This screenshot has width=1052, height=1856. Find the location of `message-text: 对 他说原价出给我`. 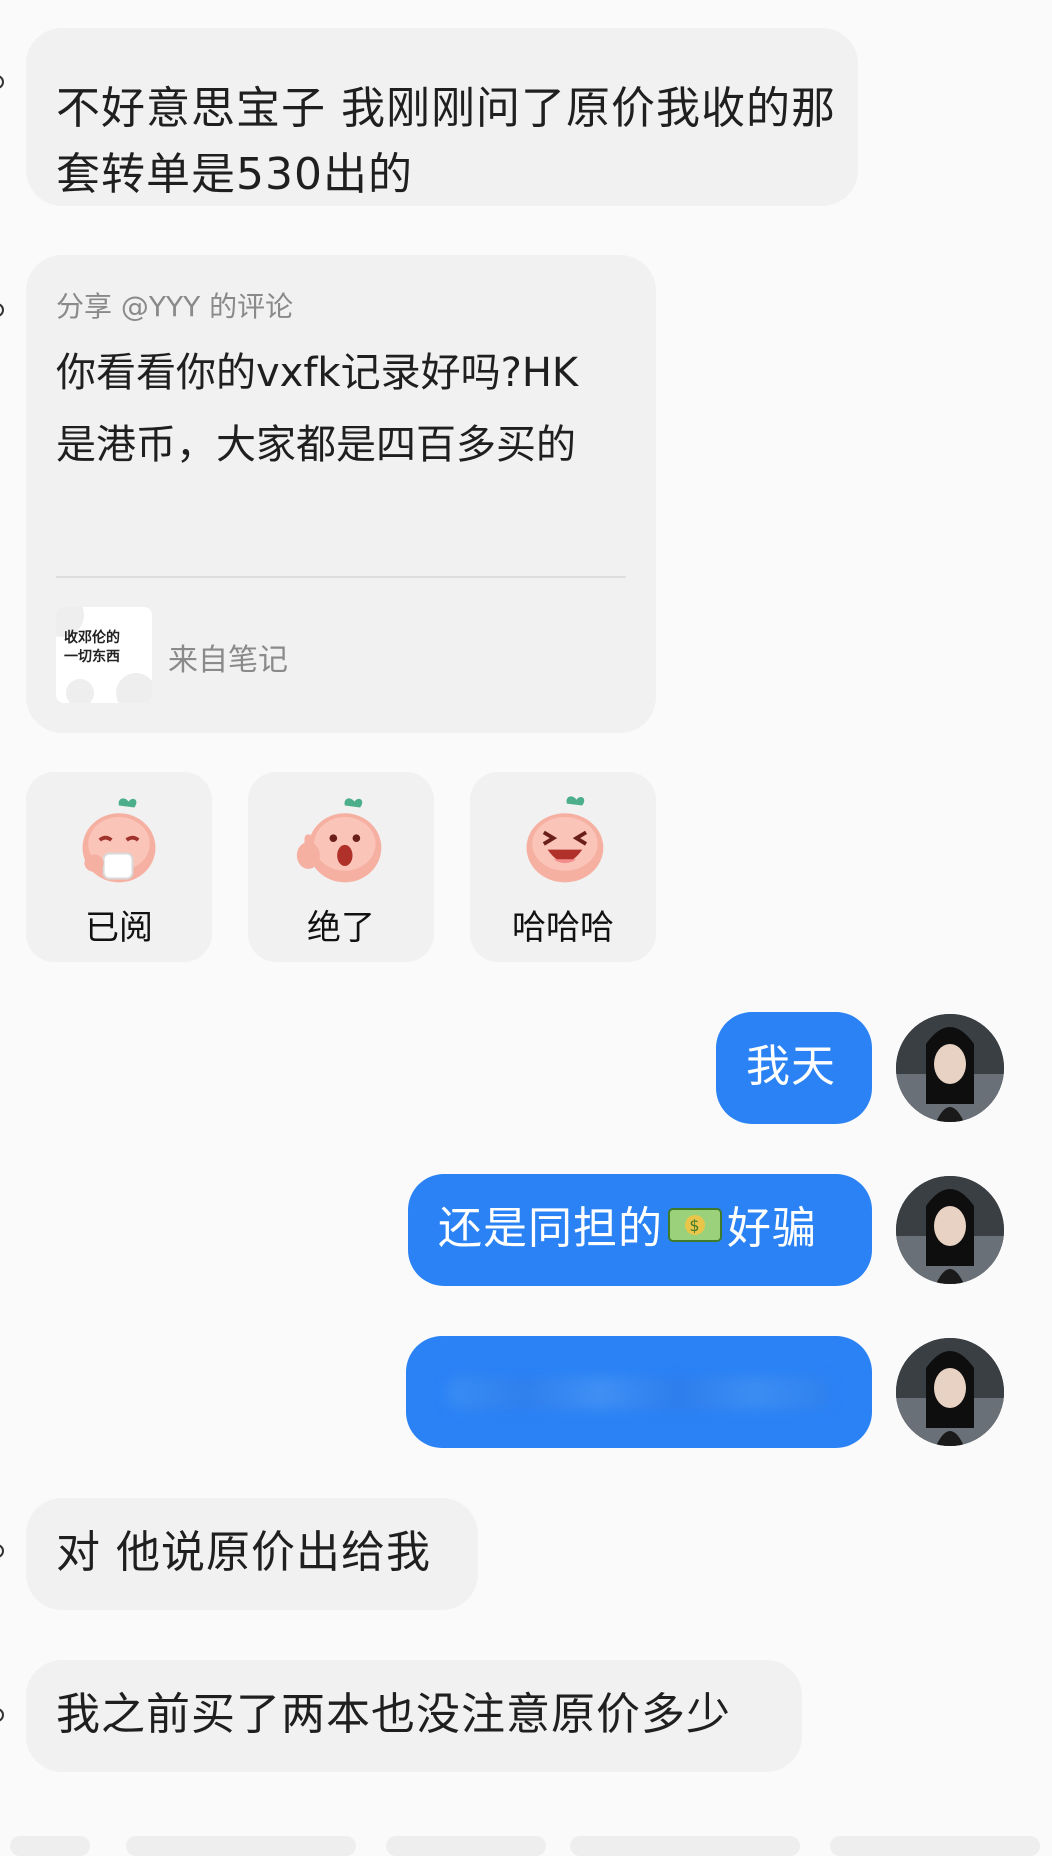

message-text: 对 他说原价出给我 is located at coordinates (243, 1552).